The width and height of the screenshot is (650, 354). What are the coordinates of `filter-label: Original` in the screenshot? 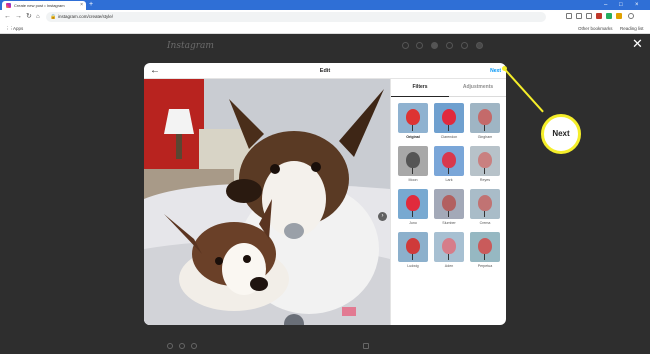 It's located at (413, 137).